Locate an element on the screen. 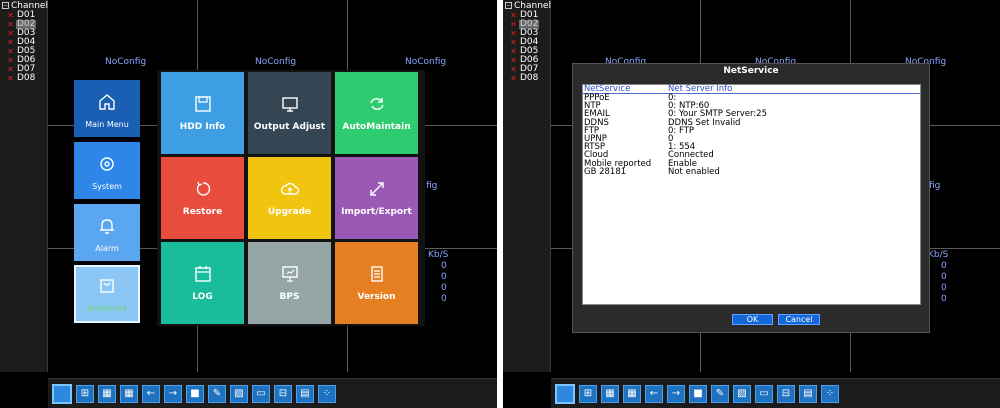 The width and height of the screenshot is (1000, 408). dialog-title: NetService is located at coordinates (751, 71).